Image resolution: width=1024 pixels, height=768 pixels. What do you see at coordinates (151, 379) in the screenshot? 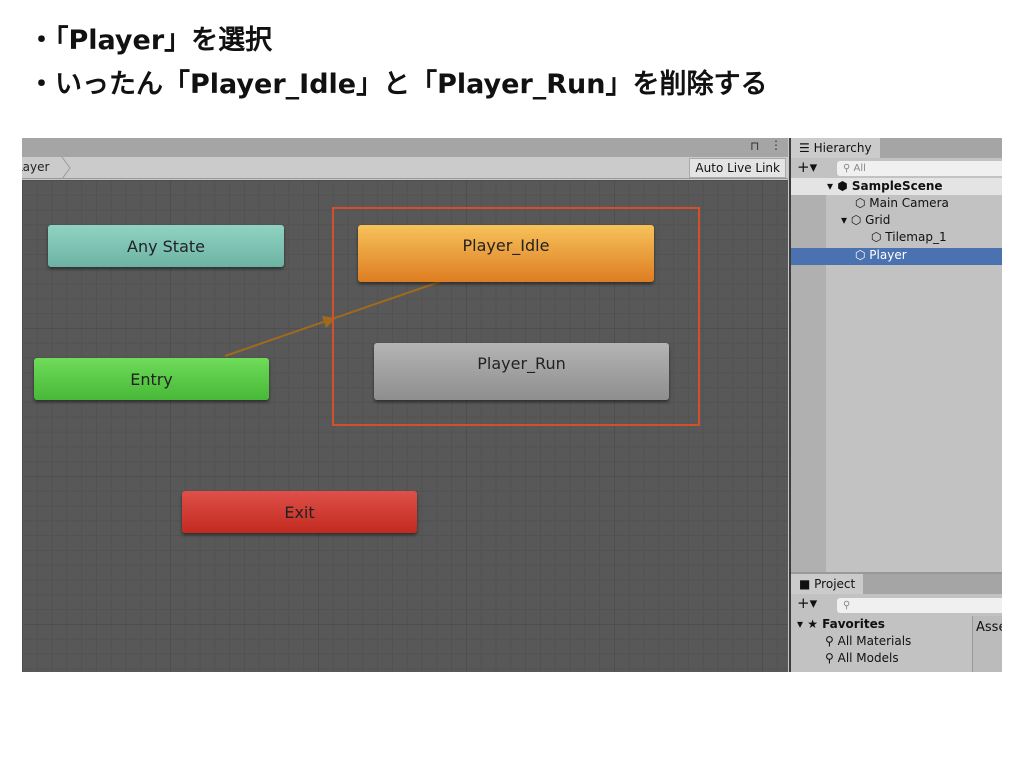
I see `state-entry: Entry` at bounding box center [151, 379].